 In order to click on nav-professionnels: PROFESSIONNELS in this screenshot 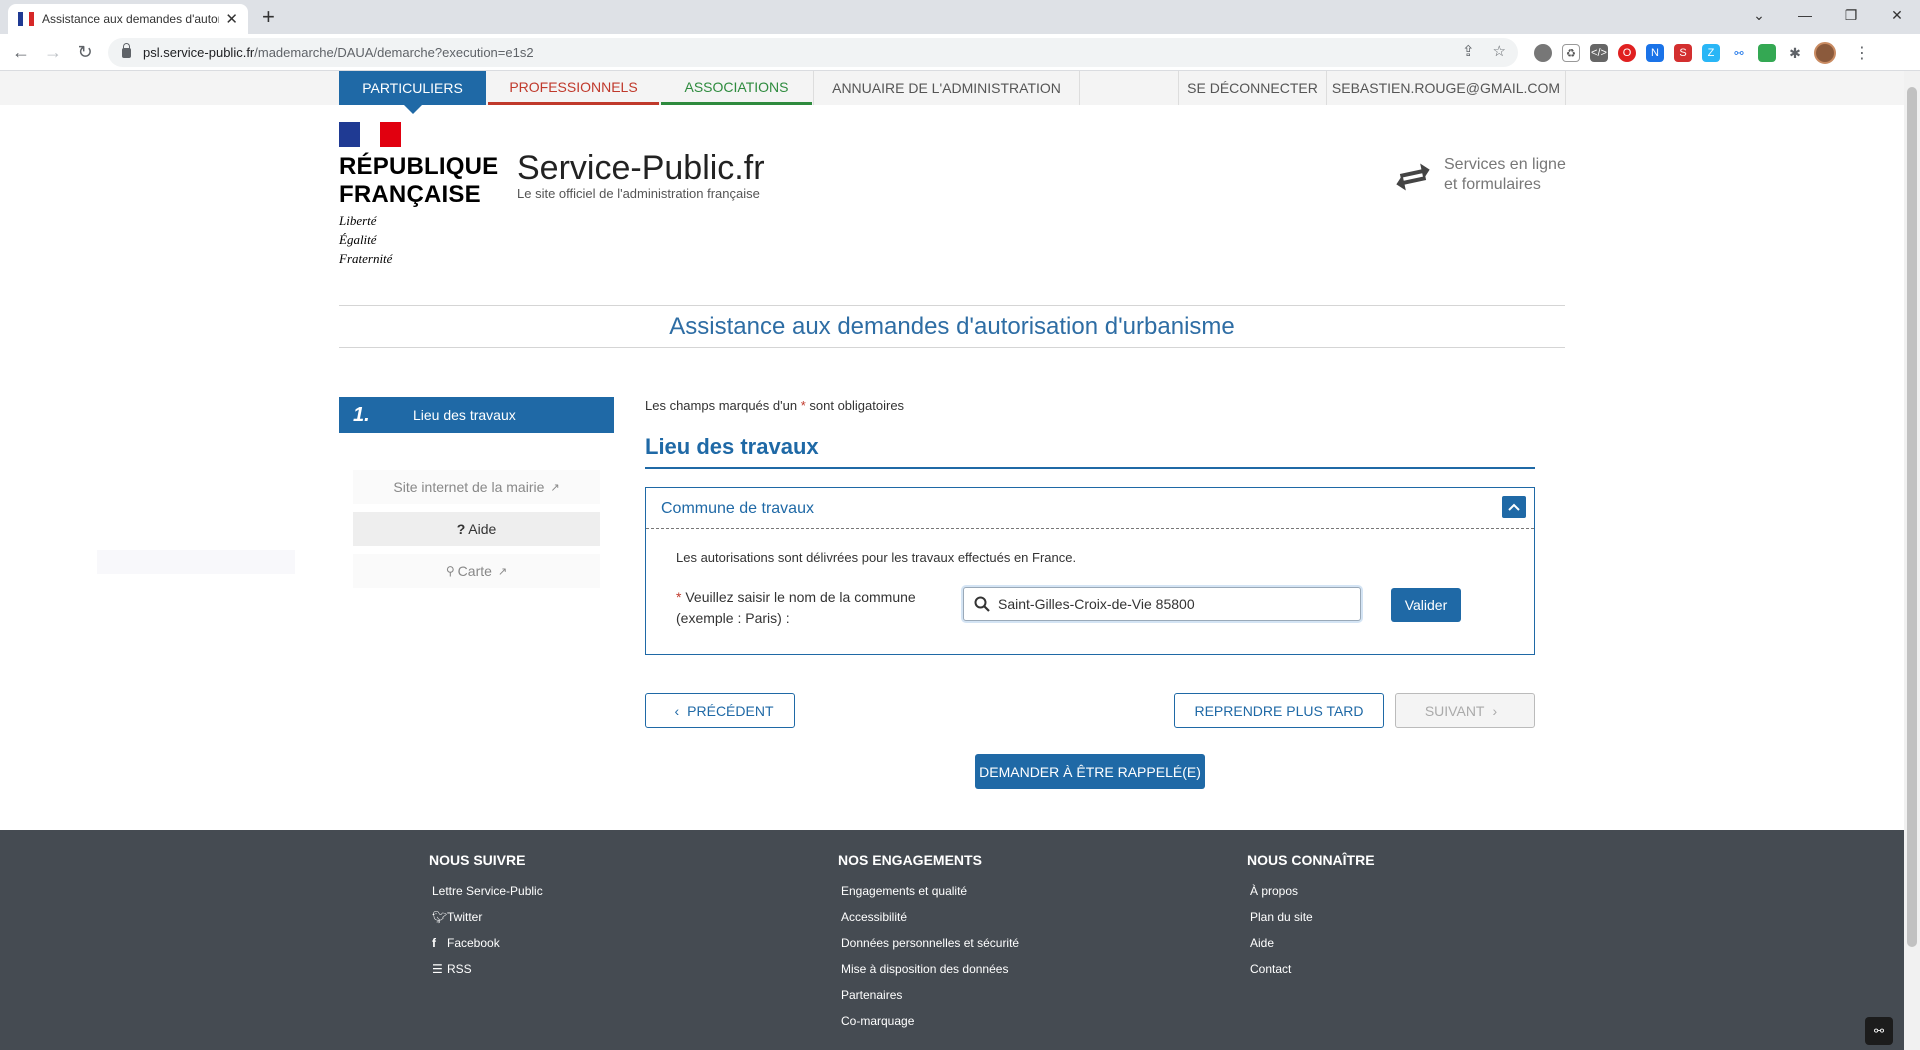, I will do `click(573, 88)`.